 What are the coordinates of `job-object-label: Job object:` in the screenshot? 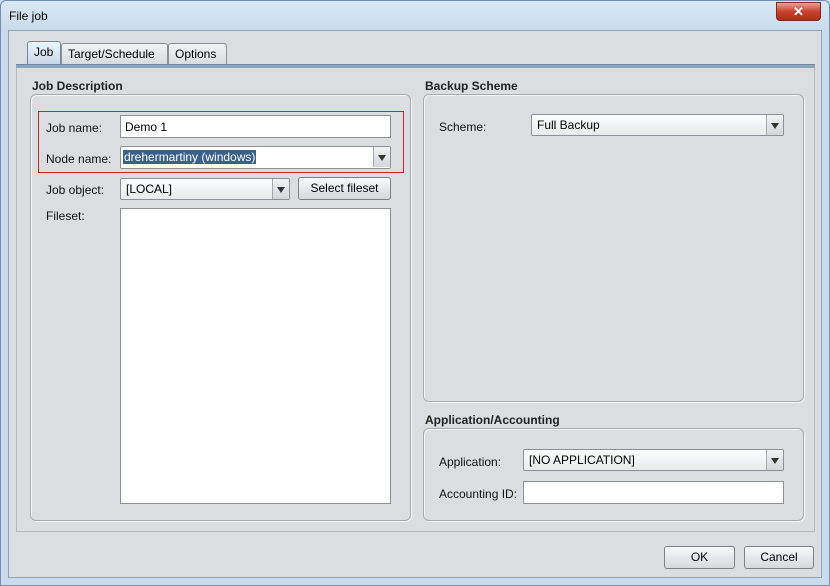 It's located at (75, 190).